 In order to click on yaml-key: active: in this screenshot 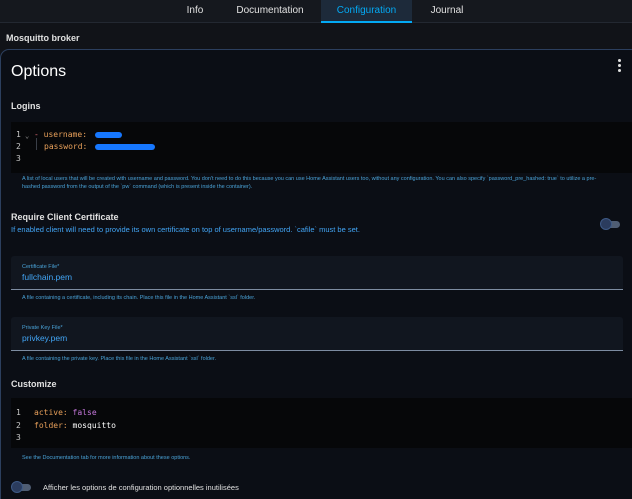, I will do `click(51, 412)`.